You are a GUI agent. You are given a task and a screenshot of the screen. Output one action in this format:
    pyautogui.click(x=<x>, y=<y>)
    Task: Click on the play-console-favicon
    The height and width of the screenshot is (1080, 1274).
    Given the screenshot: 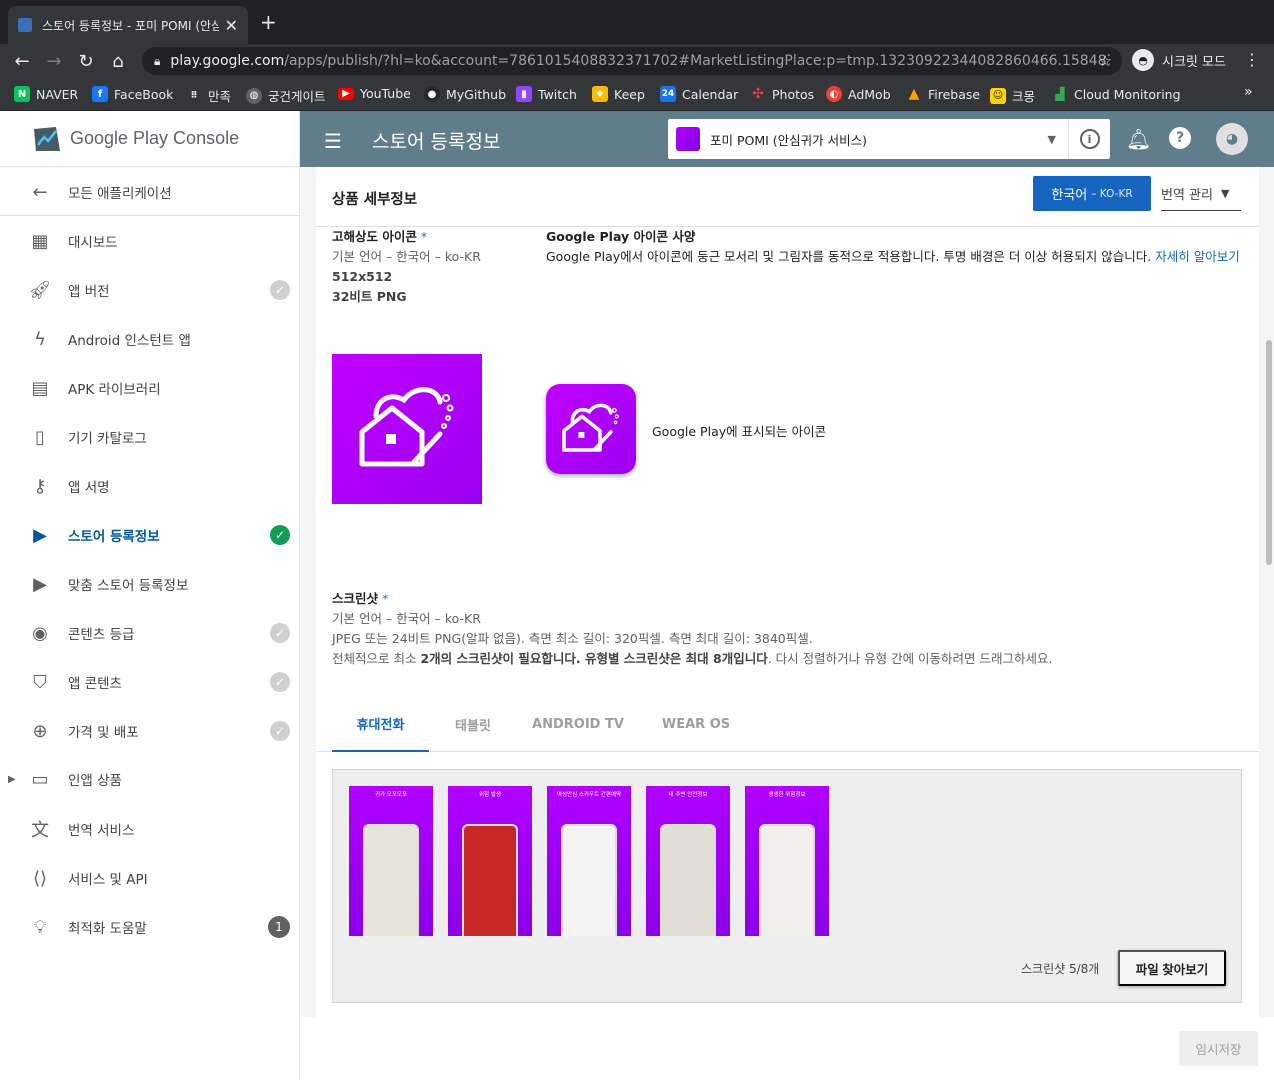 What is the action you would take?
    pyautogui.click(x=25, y=25)
    